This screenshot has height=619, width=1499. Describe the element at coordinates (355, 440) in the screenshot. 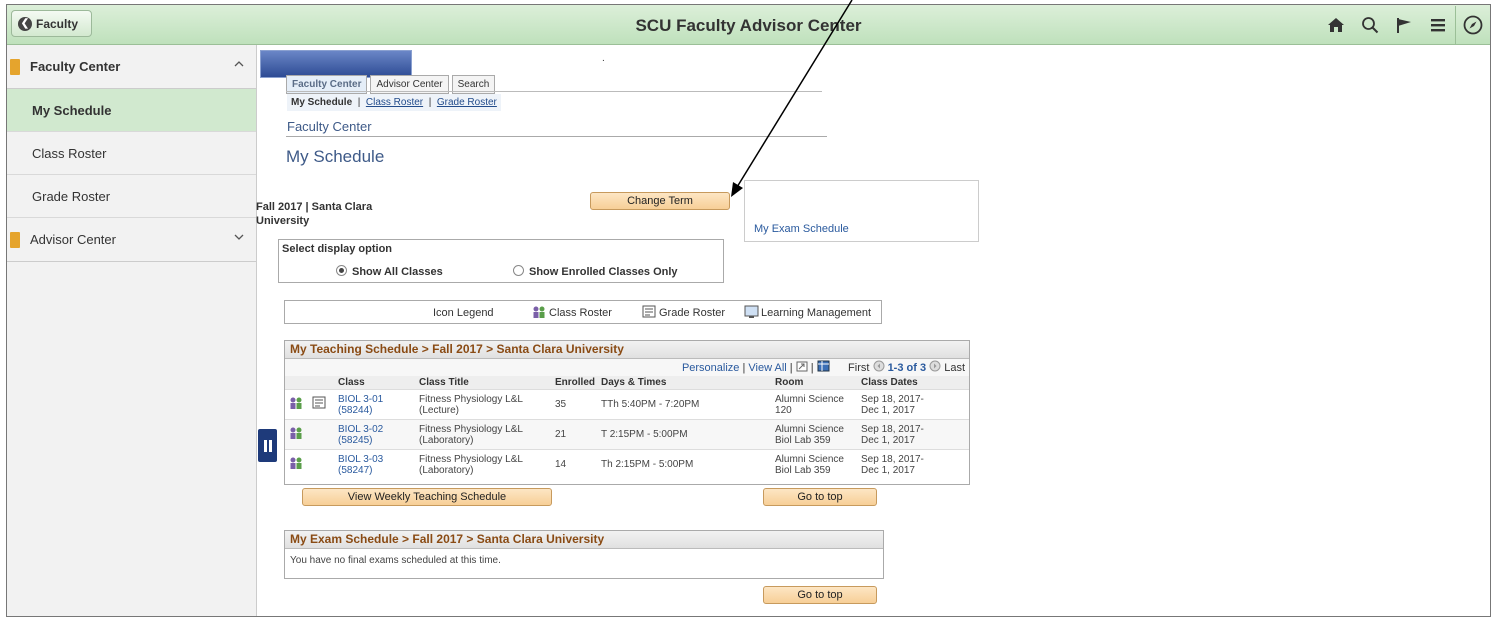

I see `class-number-link: (58245)` at that location.